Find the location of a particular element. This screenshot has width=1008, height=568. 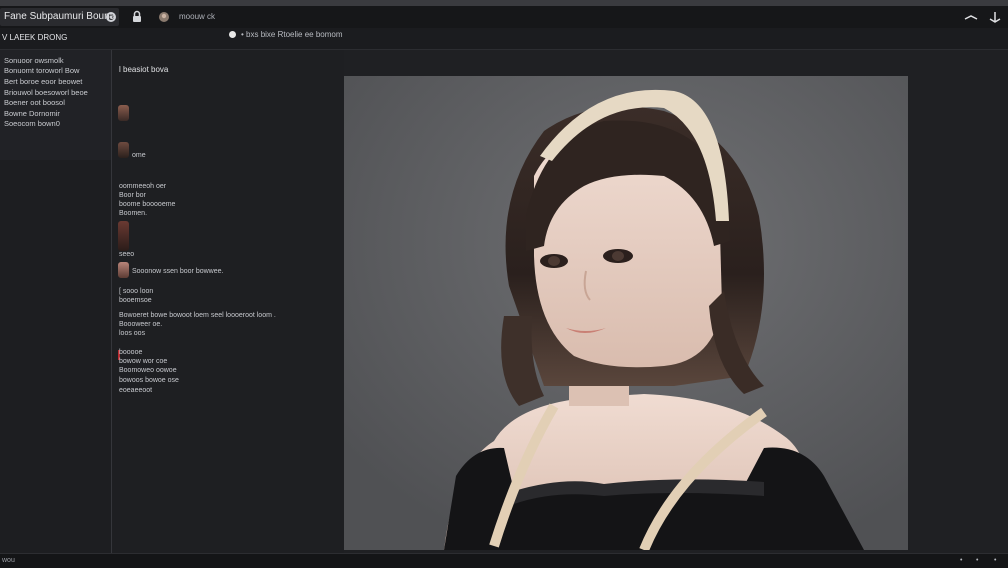

settings-icon is located at coordinates (111, 17).